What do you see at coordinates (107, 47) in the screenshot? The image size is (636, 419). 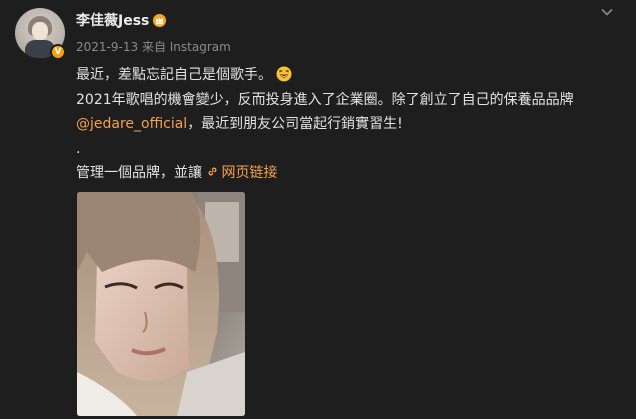 I see `post-date: 2021-9-13` at bounding box center [107, 47].